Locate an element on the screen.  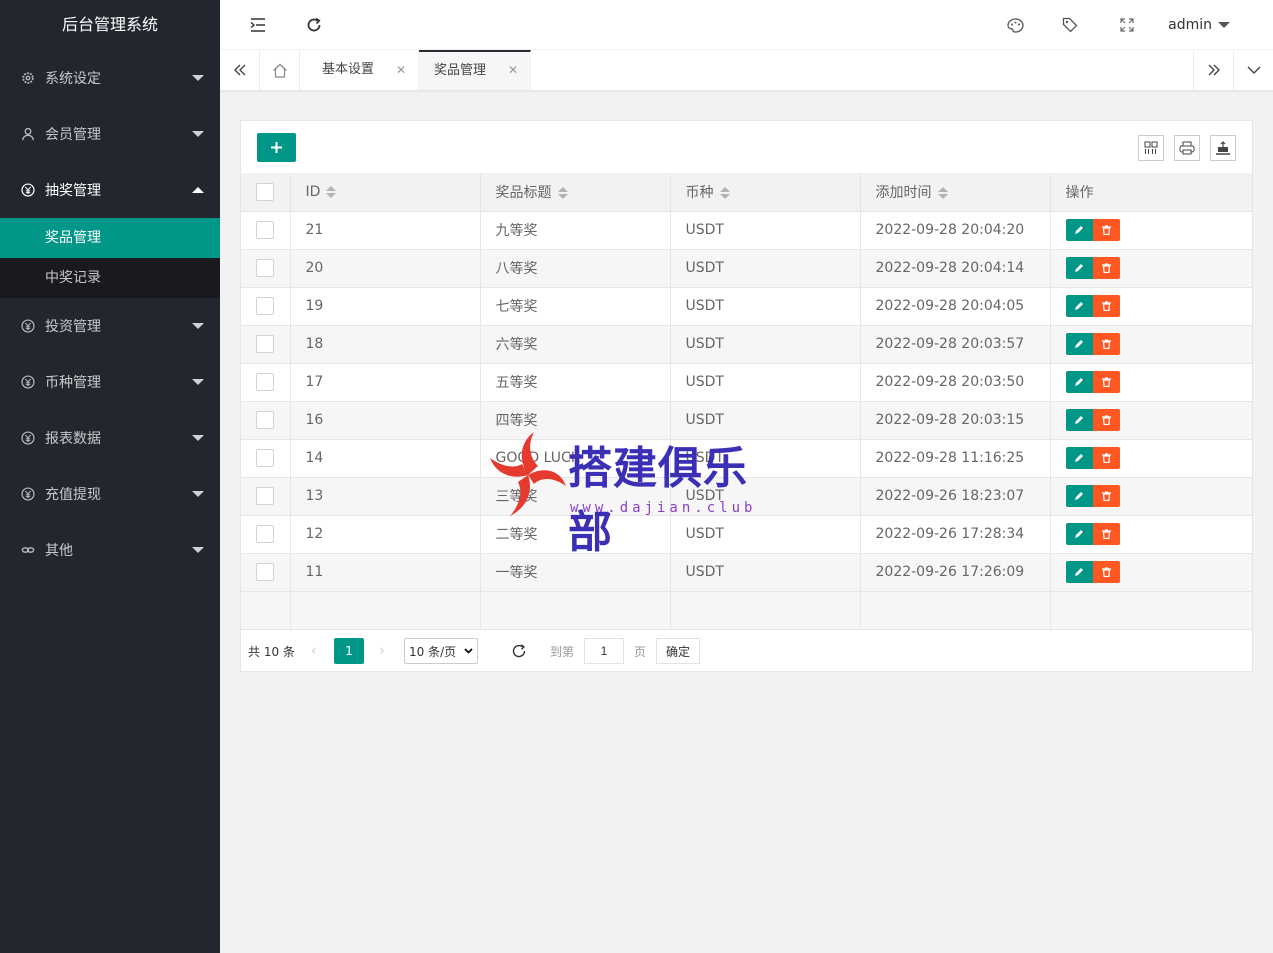
cell-id: 11 is located at coordinates (385, 572).